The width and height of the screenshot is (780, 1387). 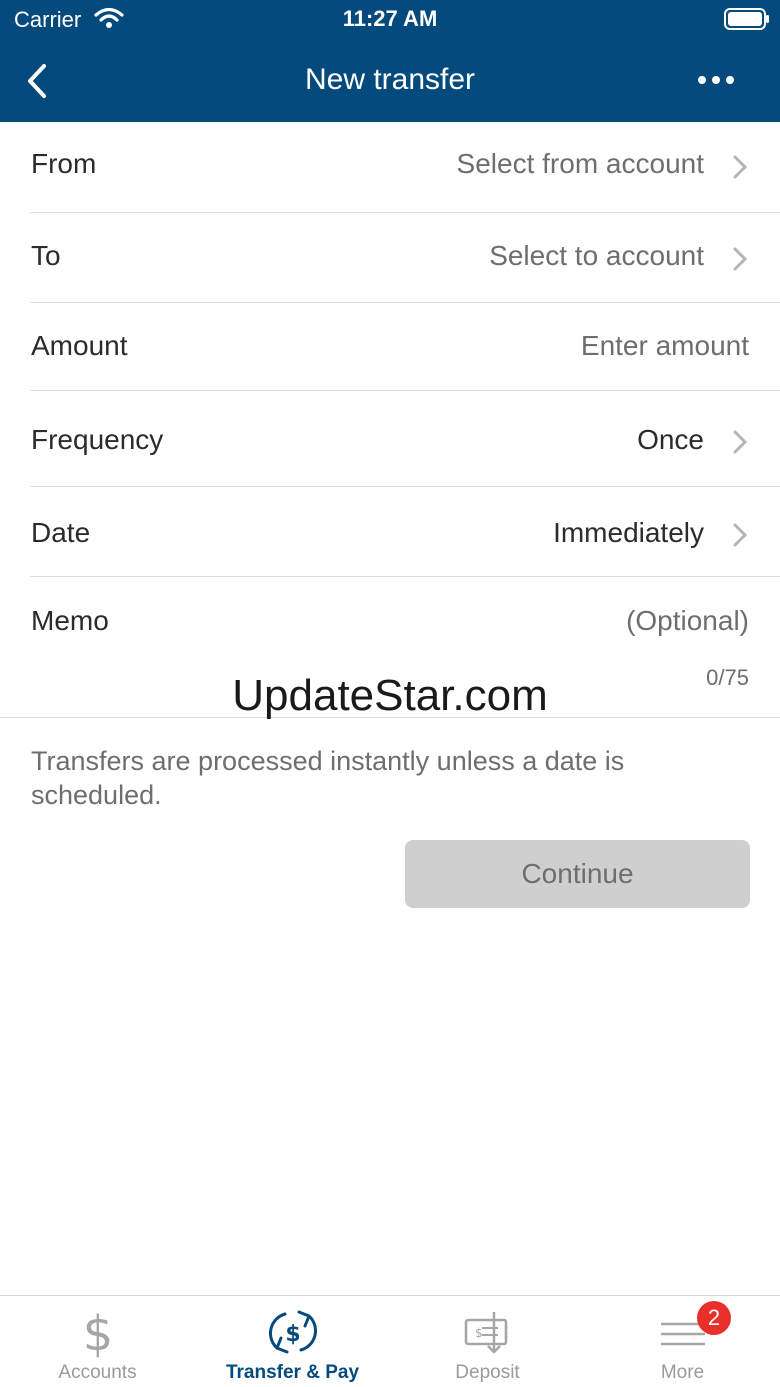 I want to click on tab-deposit: $ Deposit, so click(x=487, y=1341).